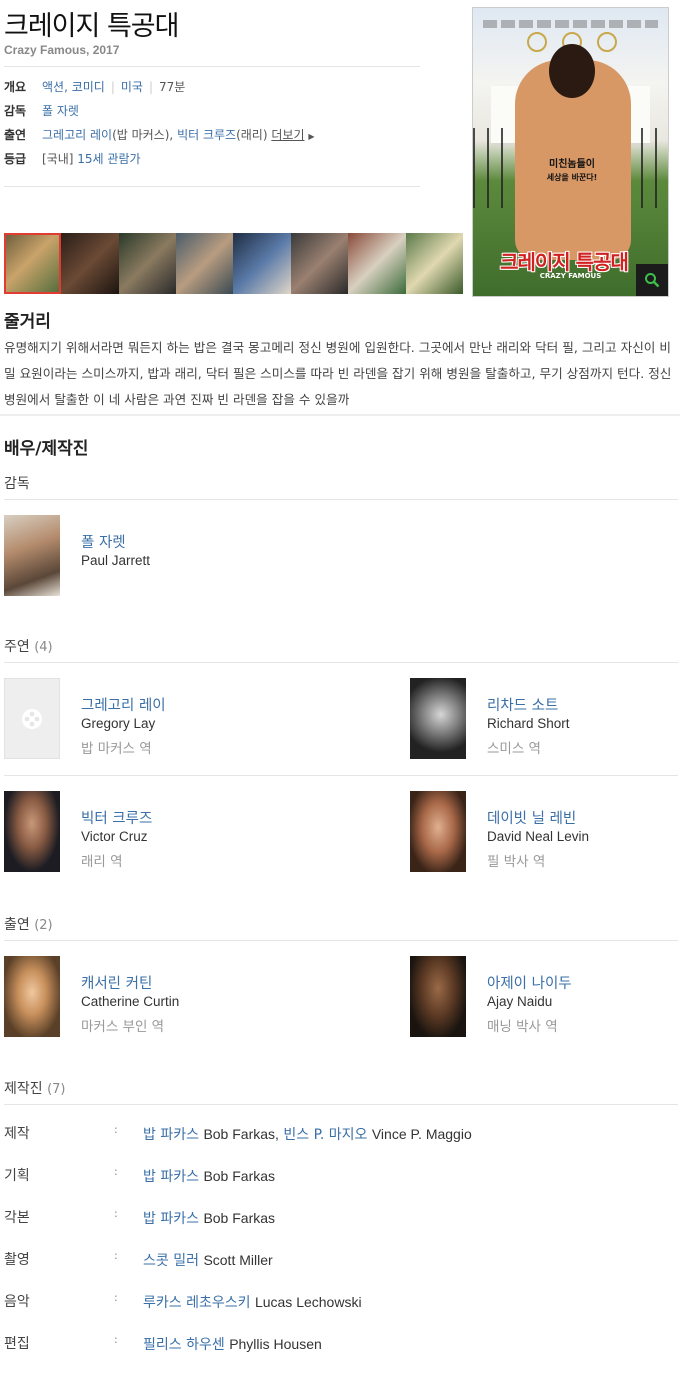 This screenshot has width=680, height=1377. I want to click on cast-card: 빅터 크루즈 Victor Cruz 래리 역, so click(154, 831).